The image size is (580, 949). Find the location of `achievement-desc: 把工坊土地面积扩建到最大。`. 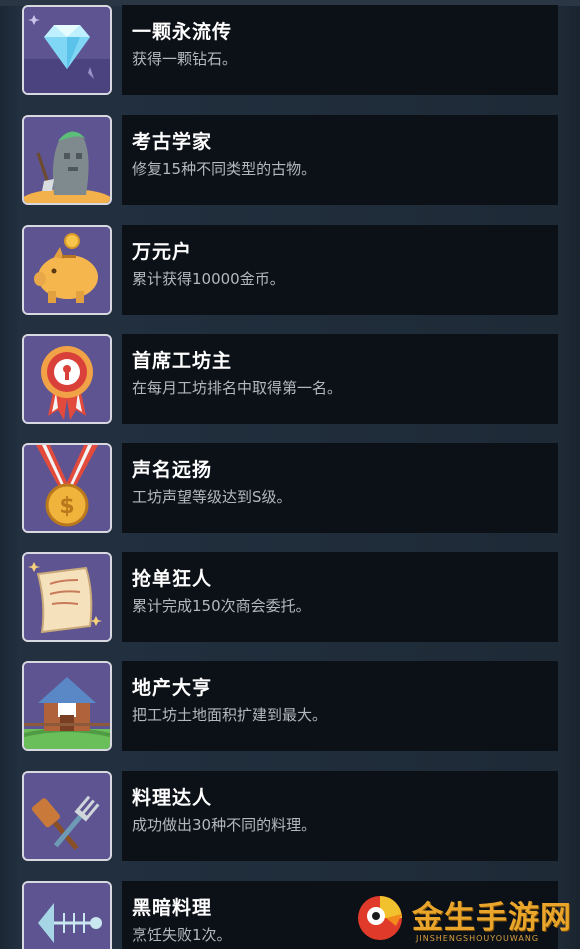

achievement-desc: 把工坊土地面积扩建到最大。 is located at coordinates (230, 715).